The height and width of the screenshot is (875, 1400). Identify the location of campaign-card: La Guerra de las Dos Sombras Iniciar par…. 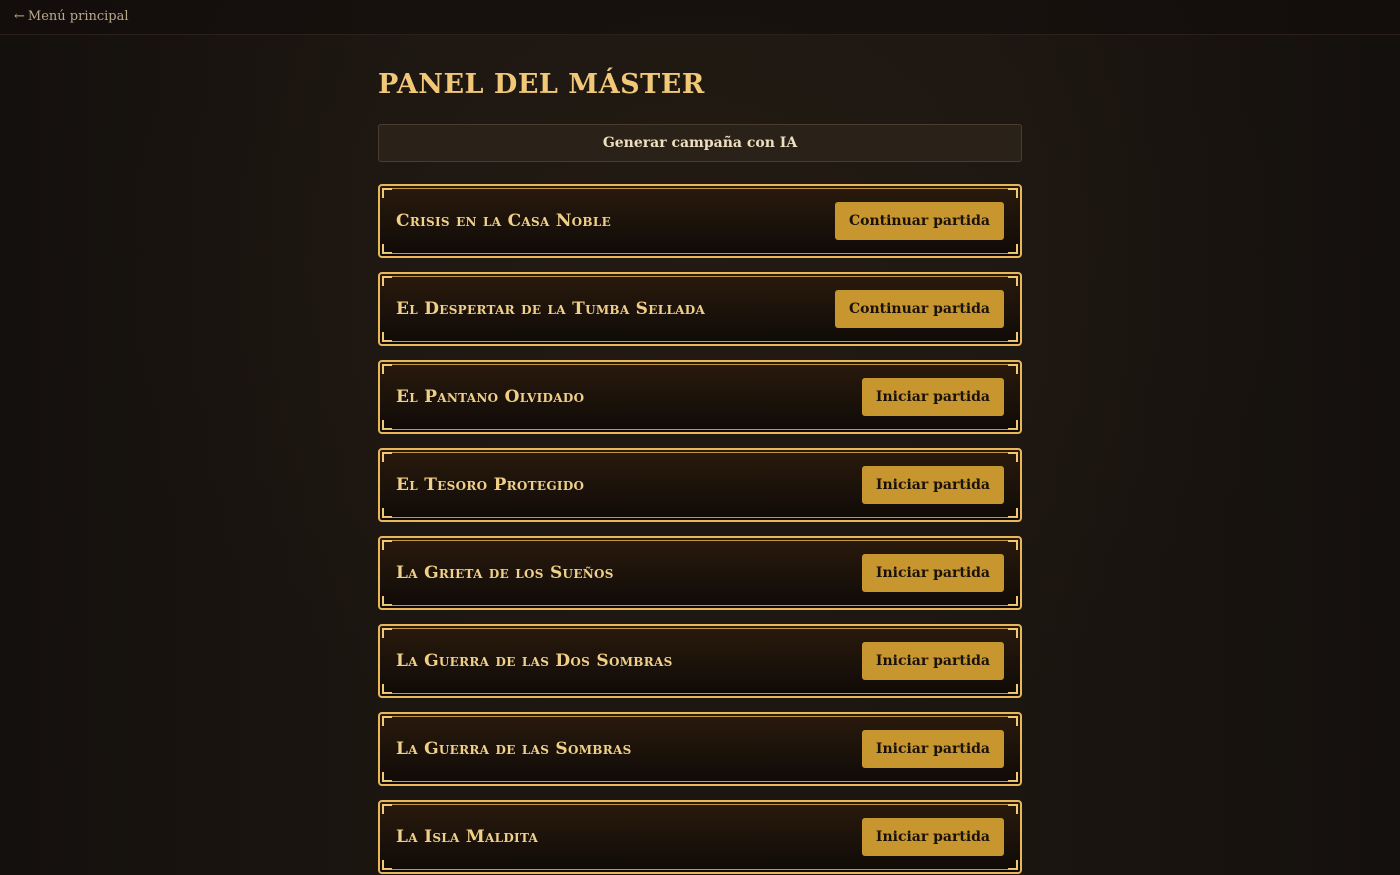
(700, 661).